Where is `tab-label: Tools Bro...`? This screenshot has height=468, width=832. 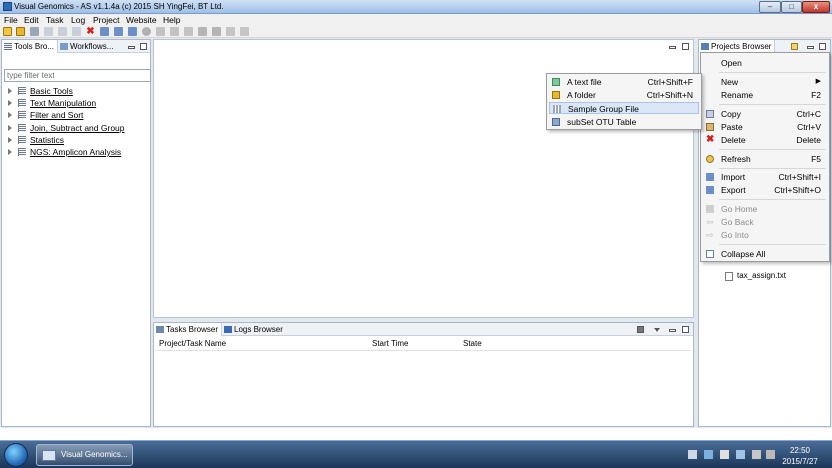 tab-label: Tools Bro... is located at coordinates (34, 46).